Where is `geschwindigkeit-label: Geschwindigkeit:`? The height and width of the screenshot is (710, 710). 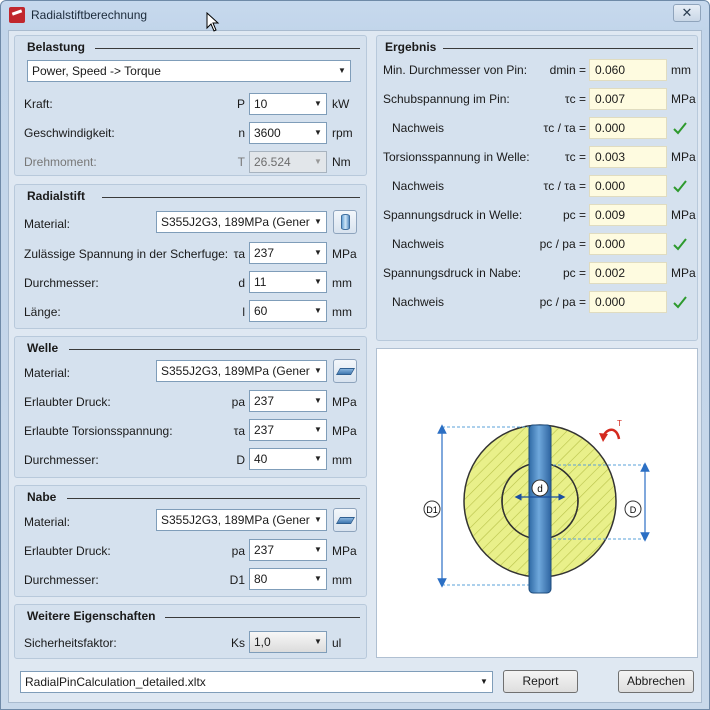 geschwindigkeit-label: Geschwindigkeit: is located at coordinates (69, 133).